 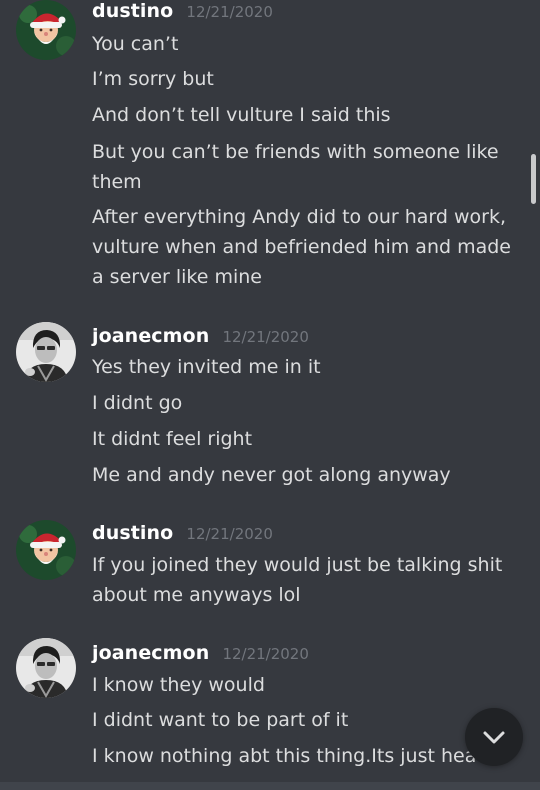 I want to click on message-text: Yes they invited me in it, so click(x=206, y=367).